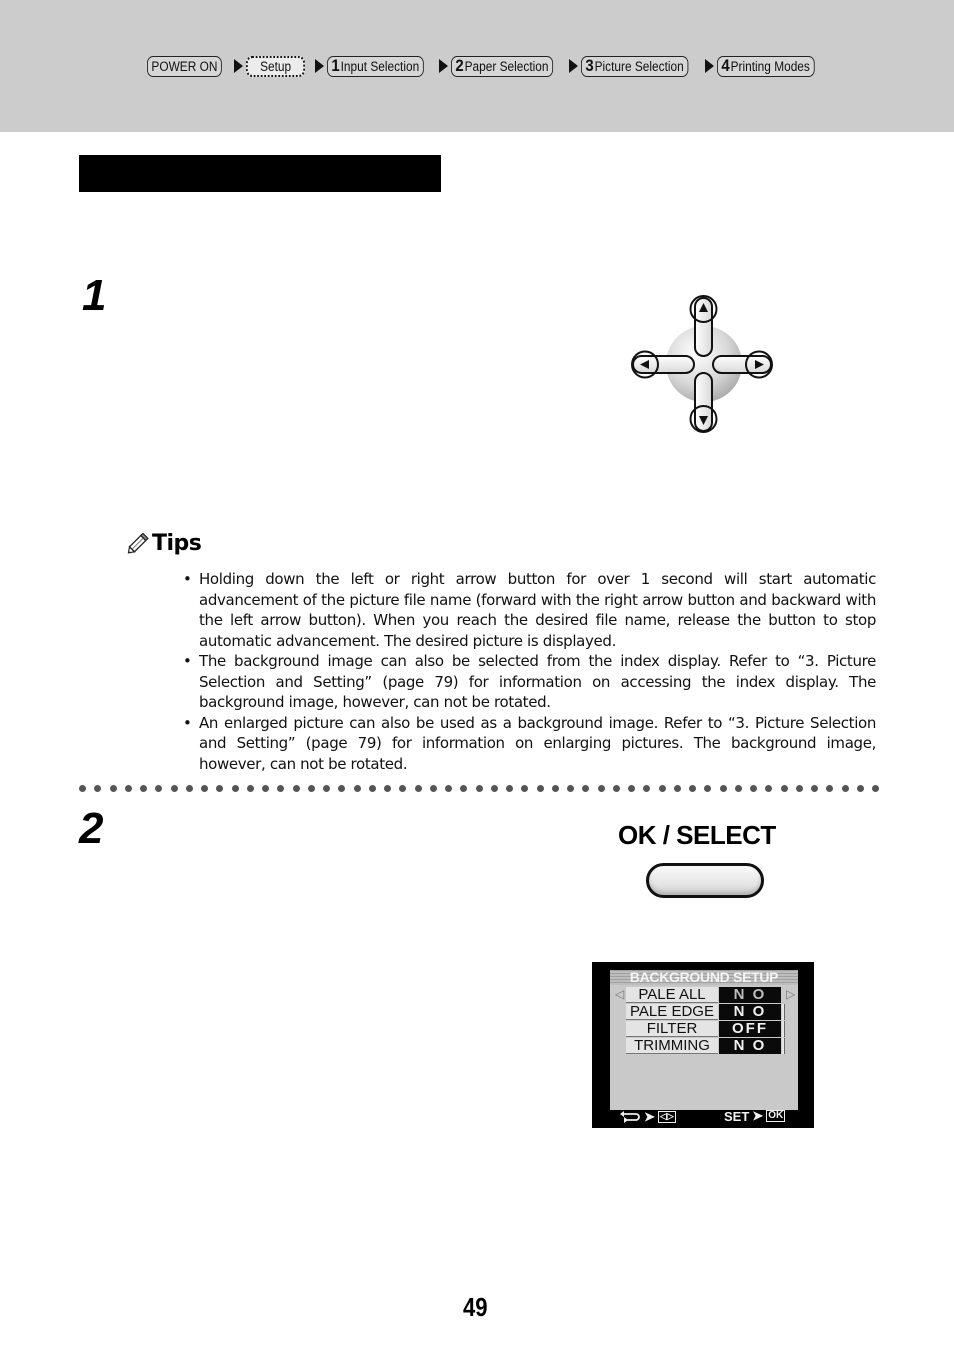  Describe the element at coordinates (703, 1117) in the screenshot. I see `lcd-footer: ➤ ◁▷ SET ➤ OK` at that location.